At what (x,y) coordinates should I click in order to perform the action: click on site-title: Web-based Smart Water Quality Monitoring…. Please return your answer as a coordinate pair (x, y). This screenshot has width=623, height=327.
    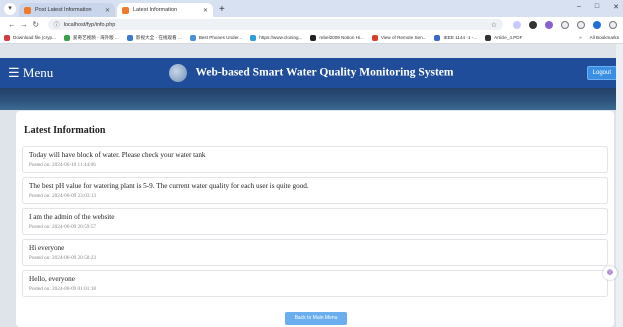
    Looking at the image, I should click on (311, 73).